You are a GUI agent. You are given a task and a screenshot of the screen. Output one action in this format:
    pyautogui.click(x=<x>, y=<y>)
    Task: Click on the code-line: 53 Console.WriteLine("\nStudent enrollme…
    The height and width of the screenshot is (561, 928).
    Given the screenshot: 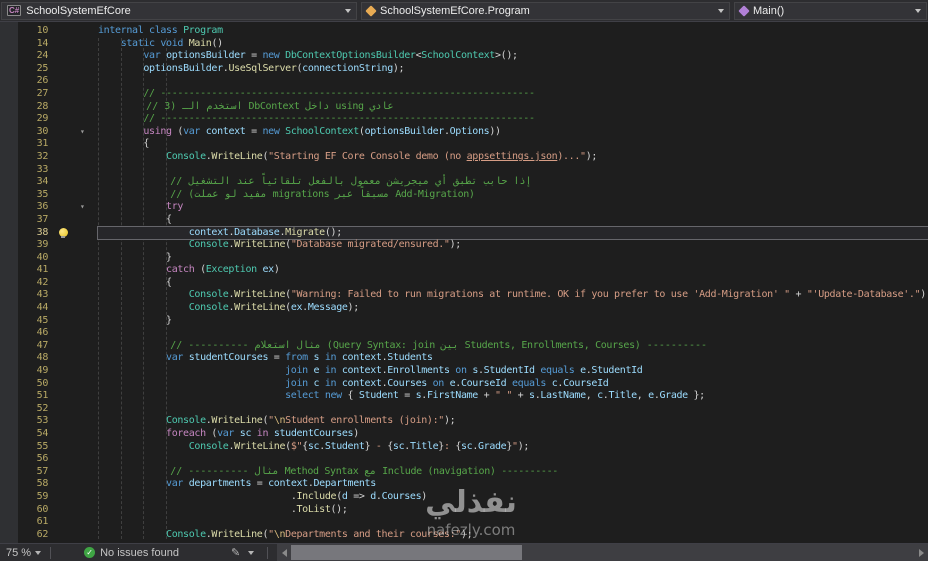 What is the action you would take?
    pyautogui.click(x=464, y=421)
    